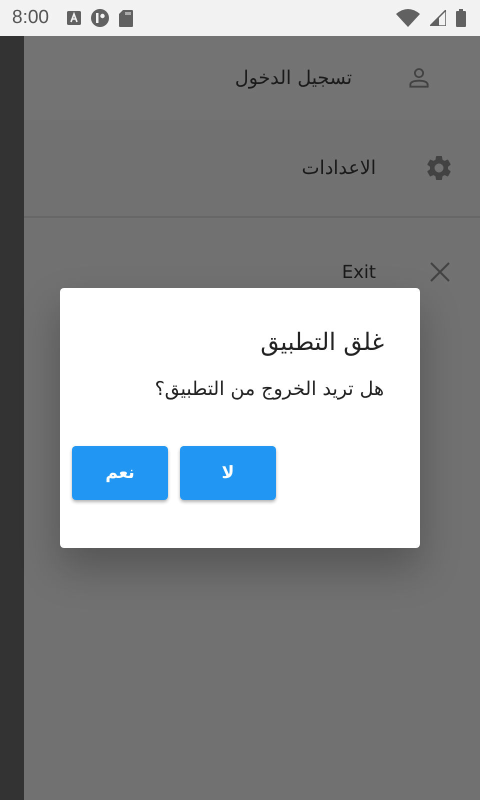  What do you see at coordinates (99, 18) in the screenshot?
I see `circle-app-icon` at bounding box center [99, 18].